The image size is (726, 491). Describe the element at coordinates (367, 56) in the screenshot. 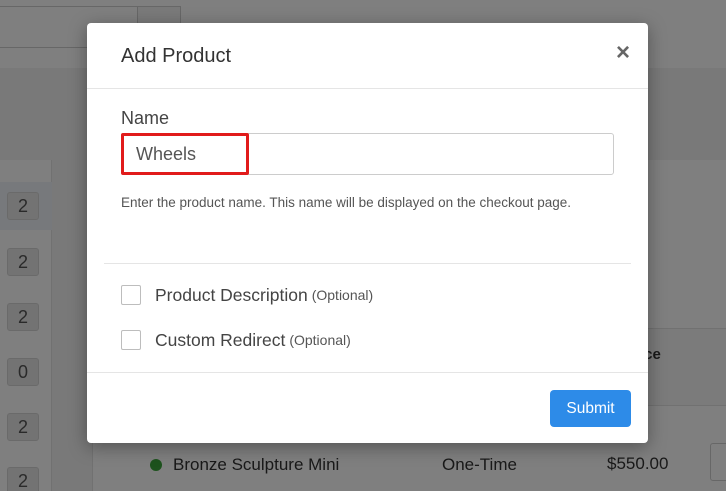

I see `dialog-header: Add Product ×` at that location.